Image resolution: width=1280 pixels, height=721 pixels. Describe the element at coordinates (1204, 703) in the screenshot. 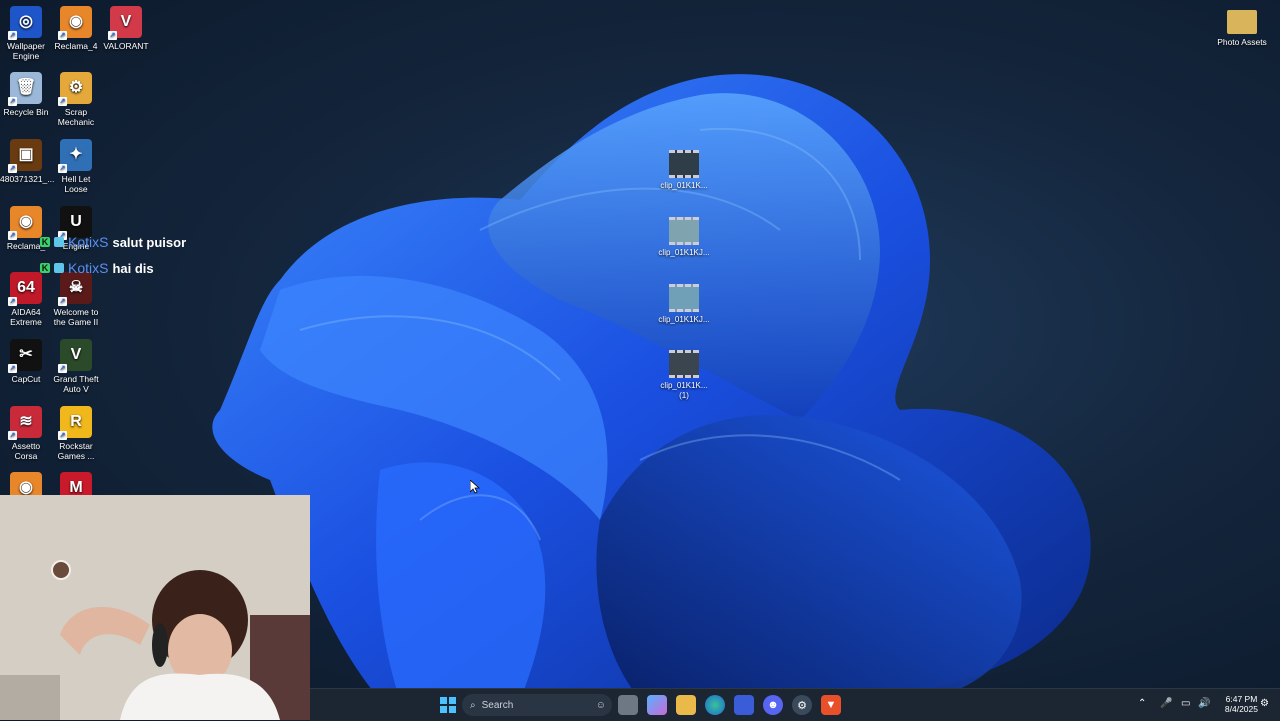

I see `volume-icon: 🔊` at that location.